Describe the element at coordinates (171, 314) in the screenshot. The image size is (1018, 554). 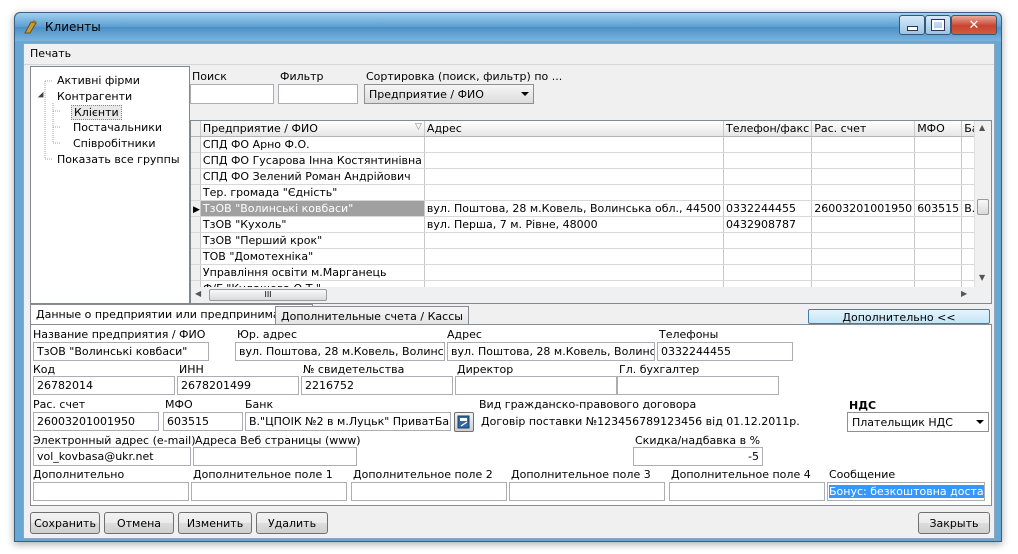
I see `tab-details: Данные о предприятии или предпринимателе` at that location.